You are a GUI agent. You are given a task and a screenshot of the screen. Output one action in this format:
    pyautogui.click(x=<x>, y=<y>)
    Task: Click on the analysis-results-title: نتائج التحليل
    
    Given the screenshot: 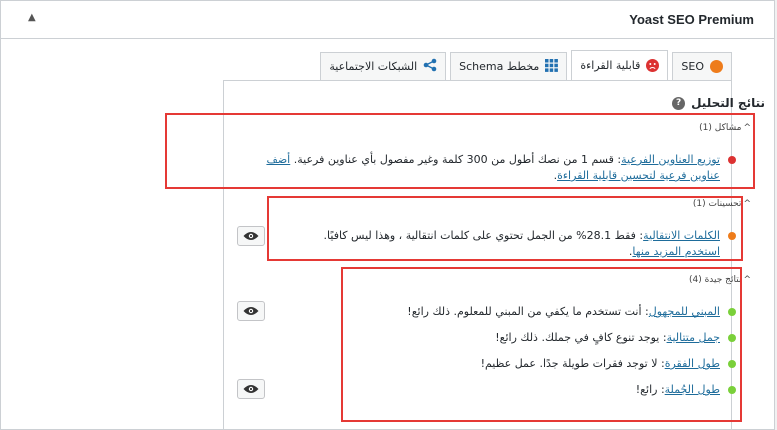 What is the action you would take?
    pyautogui.click(x=728, y=103)
    